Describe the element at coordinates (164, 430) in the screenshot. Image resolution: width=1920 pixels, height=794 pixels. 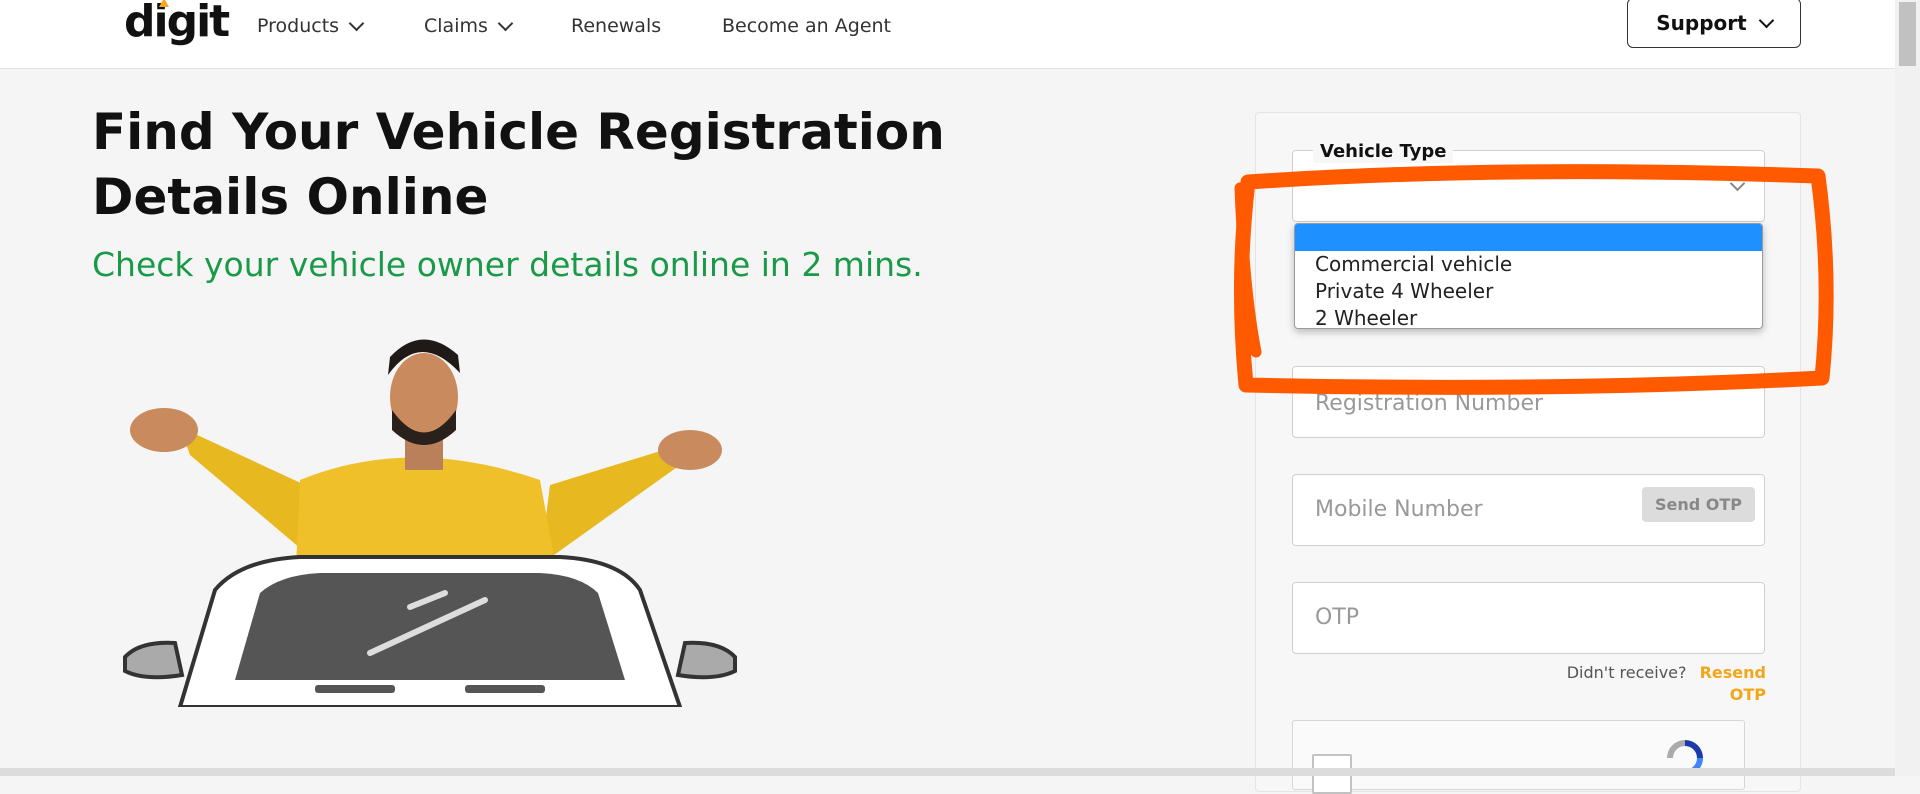
I see `left-hand` at that location.